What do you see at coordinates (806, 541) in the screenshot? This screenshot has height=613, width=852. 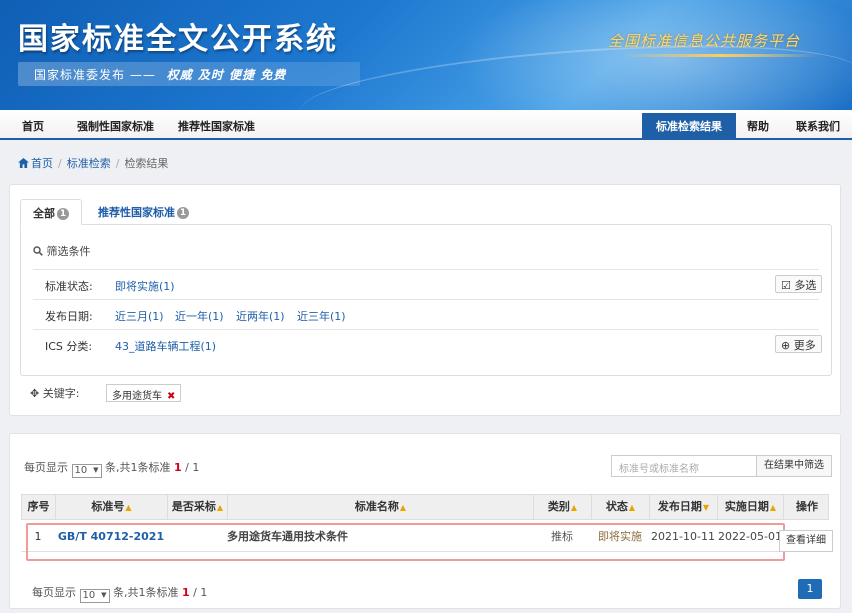 I see `view-detail-button: 查看详细` at bounding box center [806, 541].